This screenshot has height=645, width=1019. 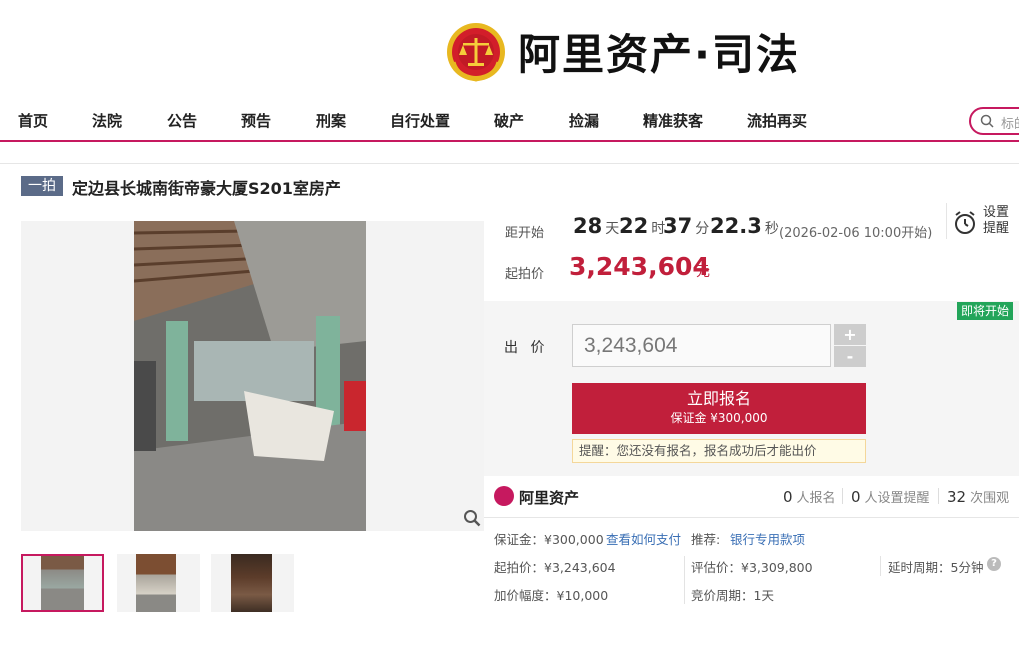 What do you see at coordinates (420, 120) in the screenshot?
I see `nav-item-self-disposal: 自行处置` at bounding box center [420, 120].